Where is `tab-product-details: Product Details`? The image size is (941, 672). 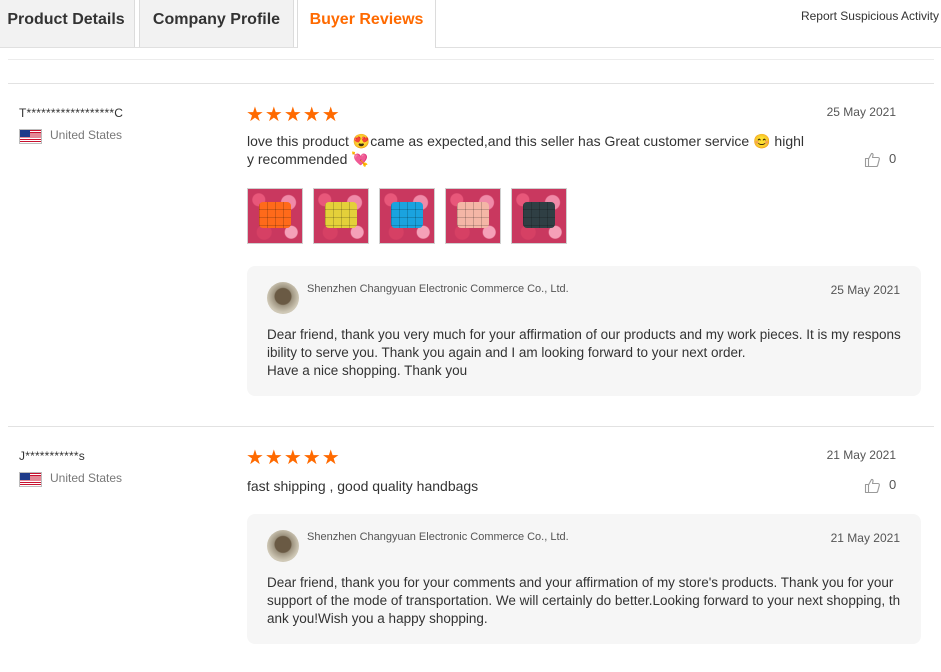
tab-product-details: Product Details is located at coordinates (67, 23).